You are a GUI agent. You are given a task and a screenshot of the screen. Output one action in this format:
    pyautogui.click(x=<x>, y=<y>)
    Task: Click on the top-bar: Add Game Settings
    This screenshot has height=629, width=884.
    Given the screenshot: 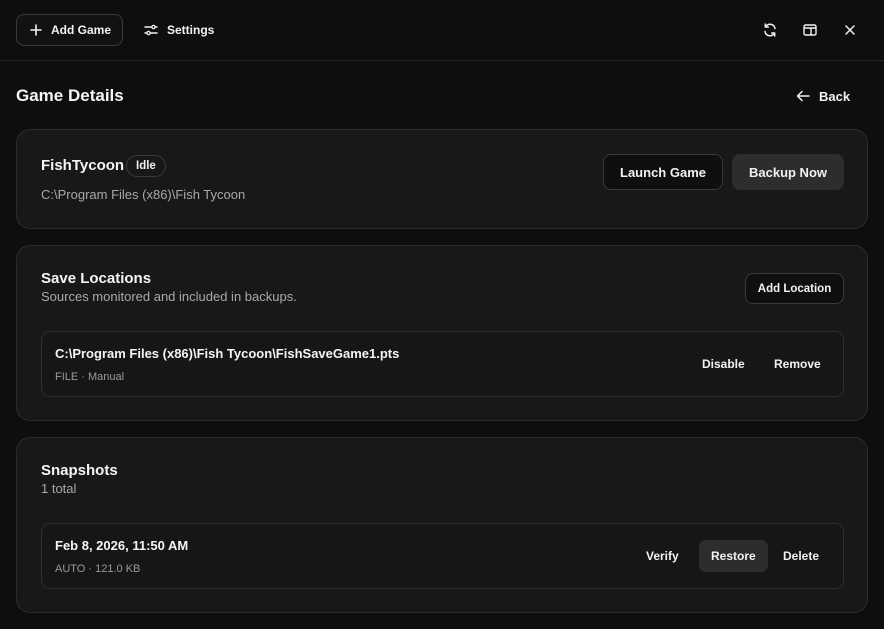 What is the action you would take?
    pyautogui.click(x=442, y=30)
    